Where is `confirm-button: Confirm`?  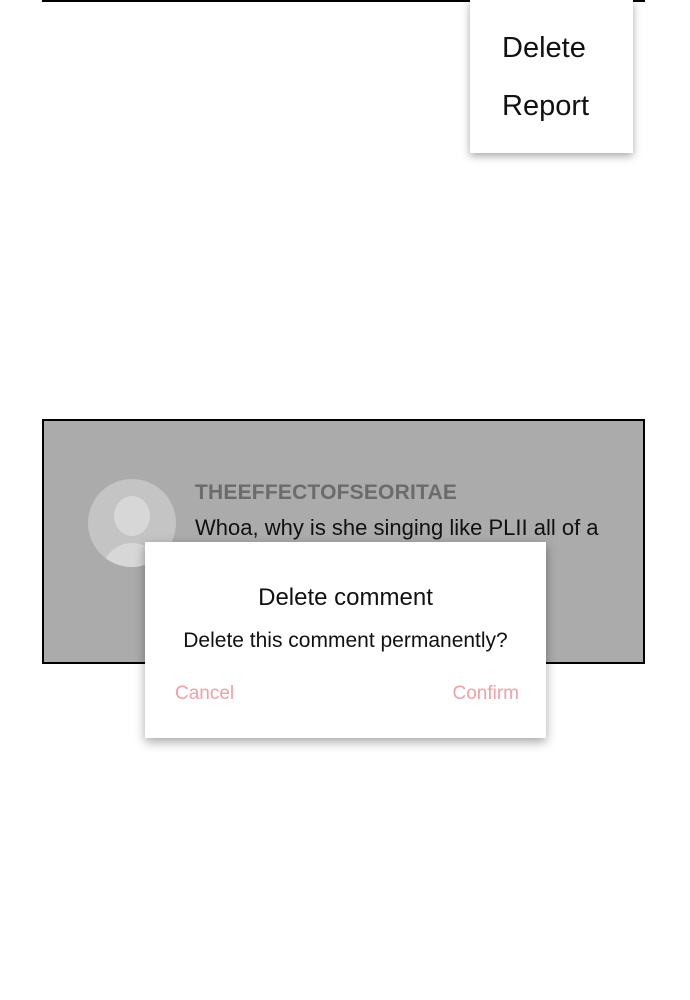
confirm-button: Confirm is located at coordinates (485, 694).